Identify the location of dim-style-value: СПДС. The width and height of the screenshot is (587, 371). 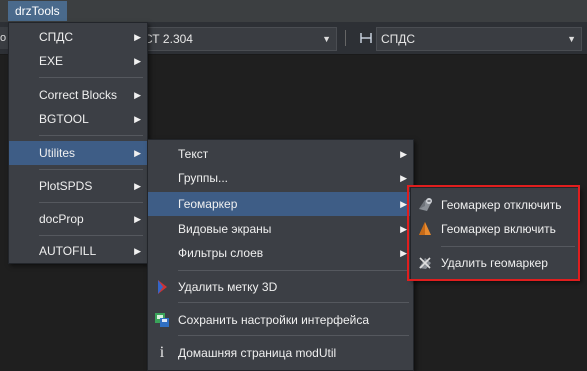
(398, 39).